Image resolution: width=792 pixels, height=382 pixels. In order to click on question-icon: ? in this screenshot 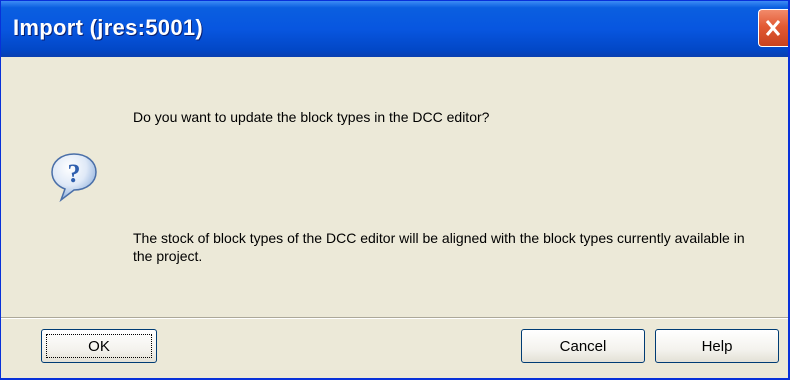, I will do `click(74, 179)`.